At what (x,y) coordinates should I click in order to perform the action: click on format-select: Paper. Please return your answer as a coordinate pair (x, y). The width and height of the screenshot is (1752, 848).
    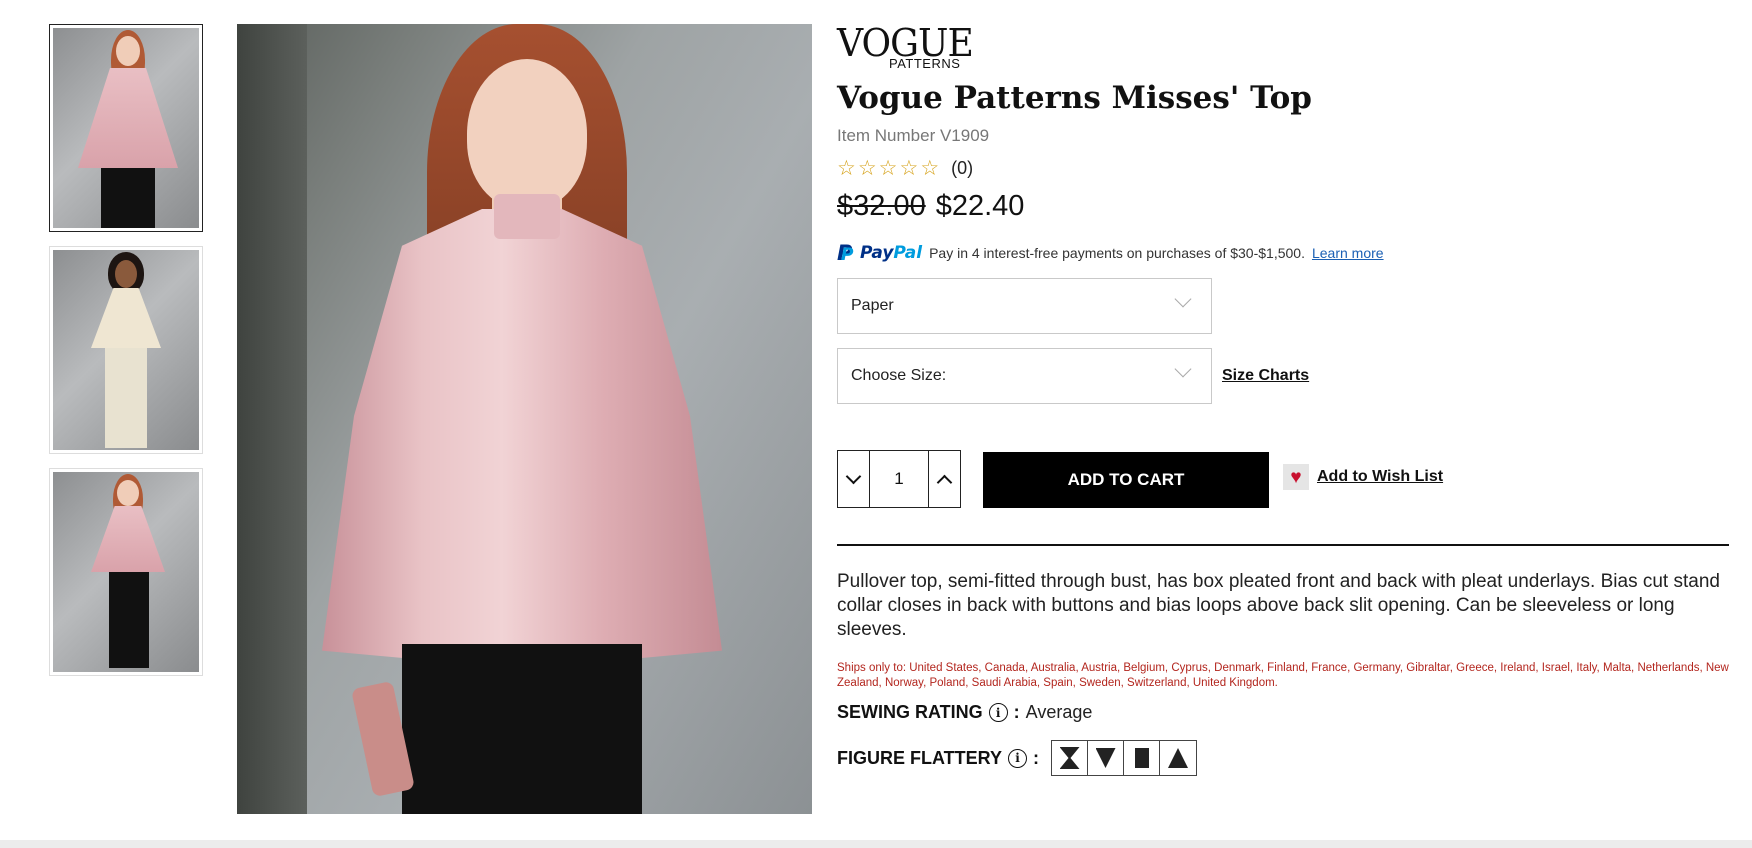
    Looking at the image, I should click on (1024, 306).